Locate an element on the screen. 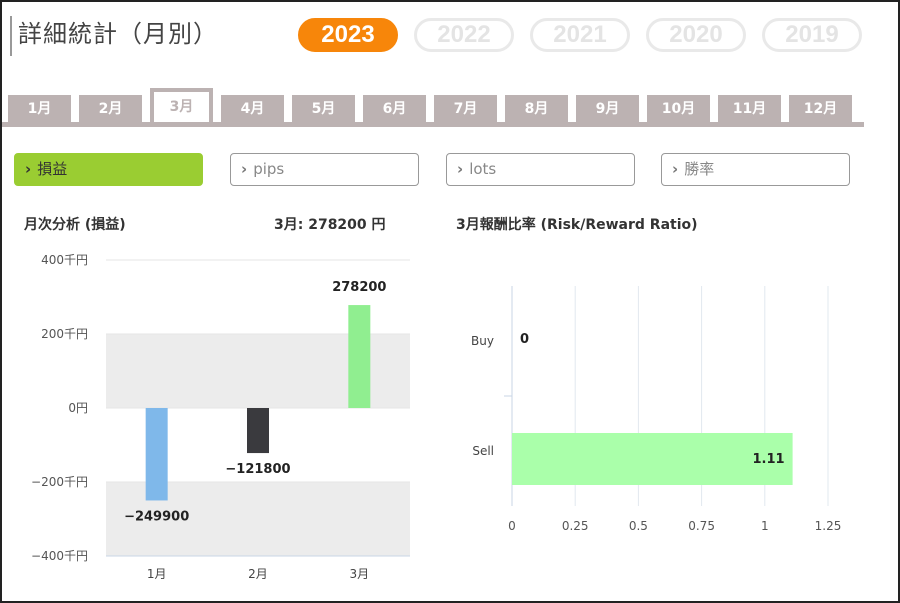 Image resolution: width=900 pixels, height=603 pixels. bar-sell is located at coordinates (652, 459).